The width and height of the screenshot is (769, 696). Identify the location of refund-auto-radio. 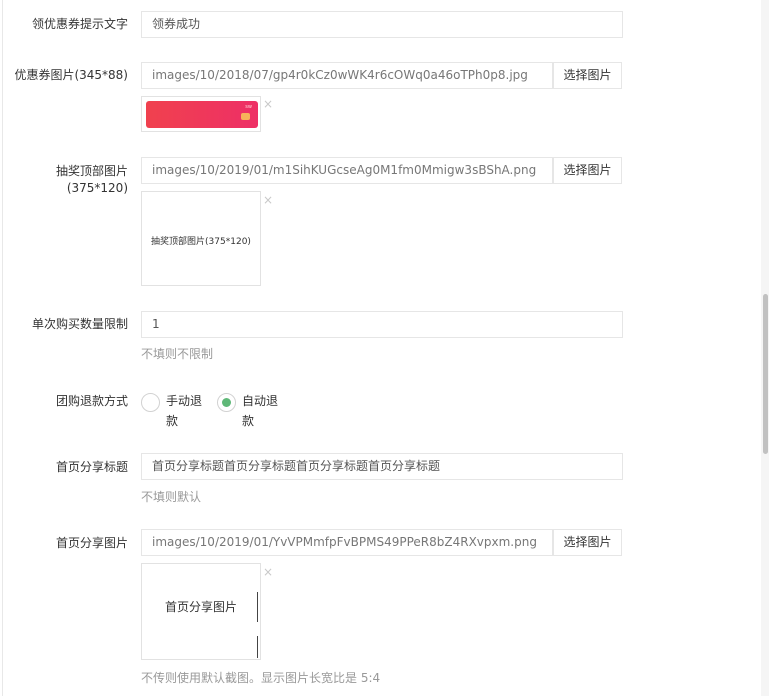
(226, 402).